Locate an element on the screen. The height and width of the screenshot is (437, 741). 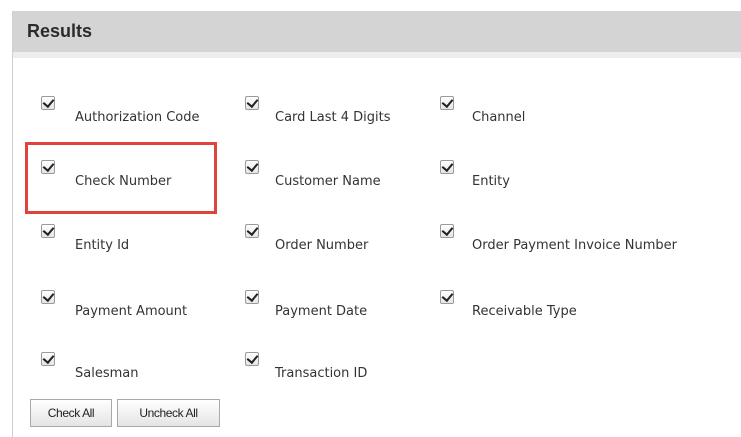
option-payment-amount: Payment Amount is located at coordinates (131, 305).